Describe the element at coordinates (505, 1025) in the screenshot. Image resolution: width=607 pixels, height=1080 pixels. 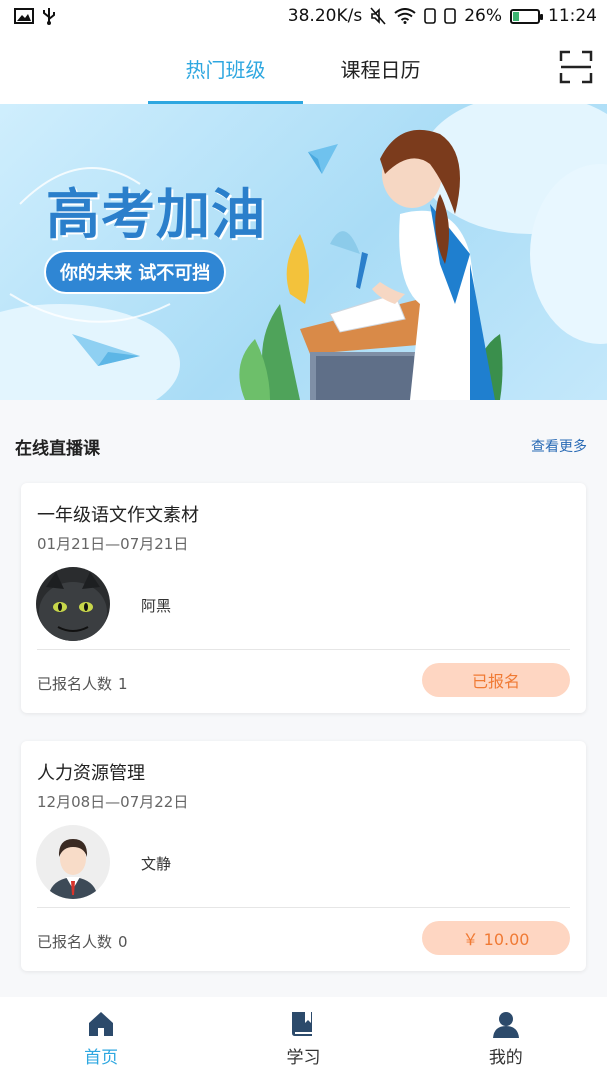
I see `user-icon` at that location.